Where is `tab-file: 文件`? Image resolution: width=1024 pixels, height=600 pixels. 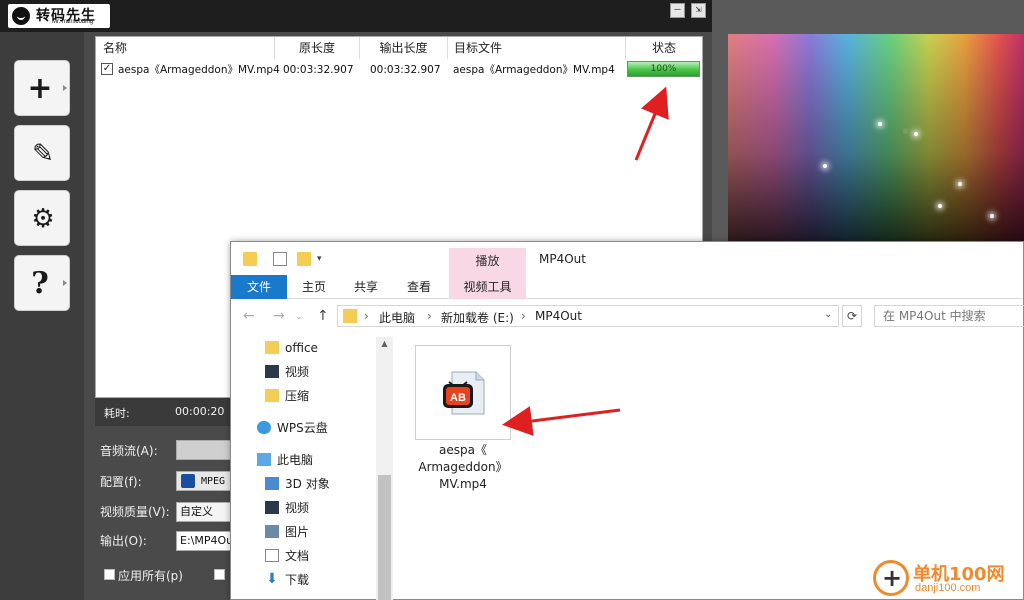 tab-file: 文件 is located at coordinates (259, 287).